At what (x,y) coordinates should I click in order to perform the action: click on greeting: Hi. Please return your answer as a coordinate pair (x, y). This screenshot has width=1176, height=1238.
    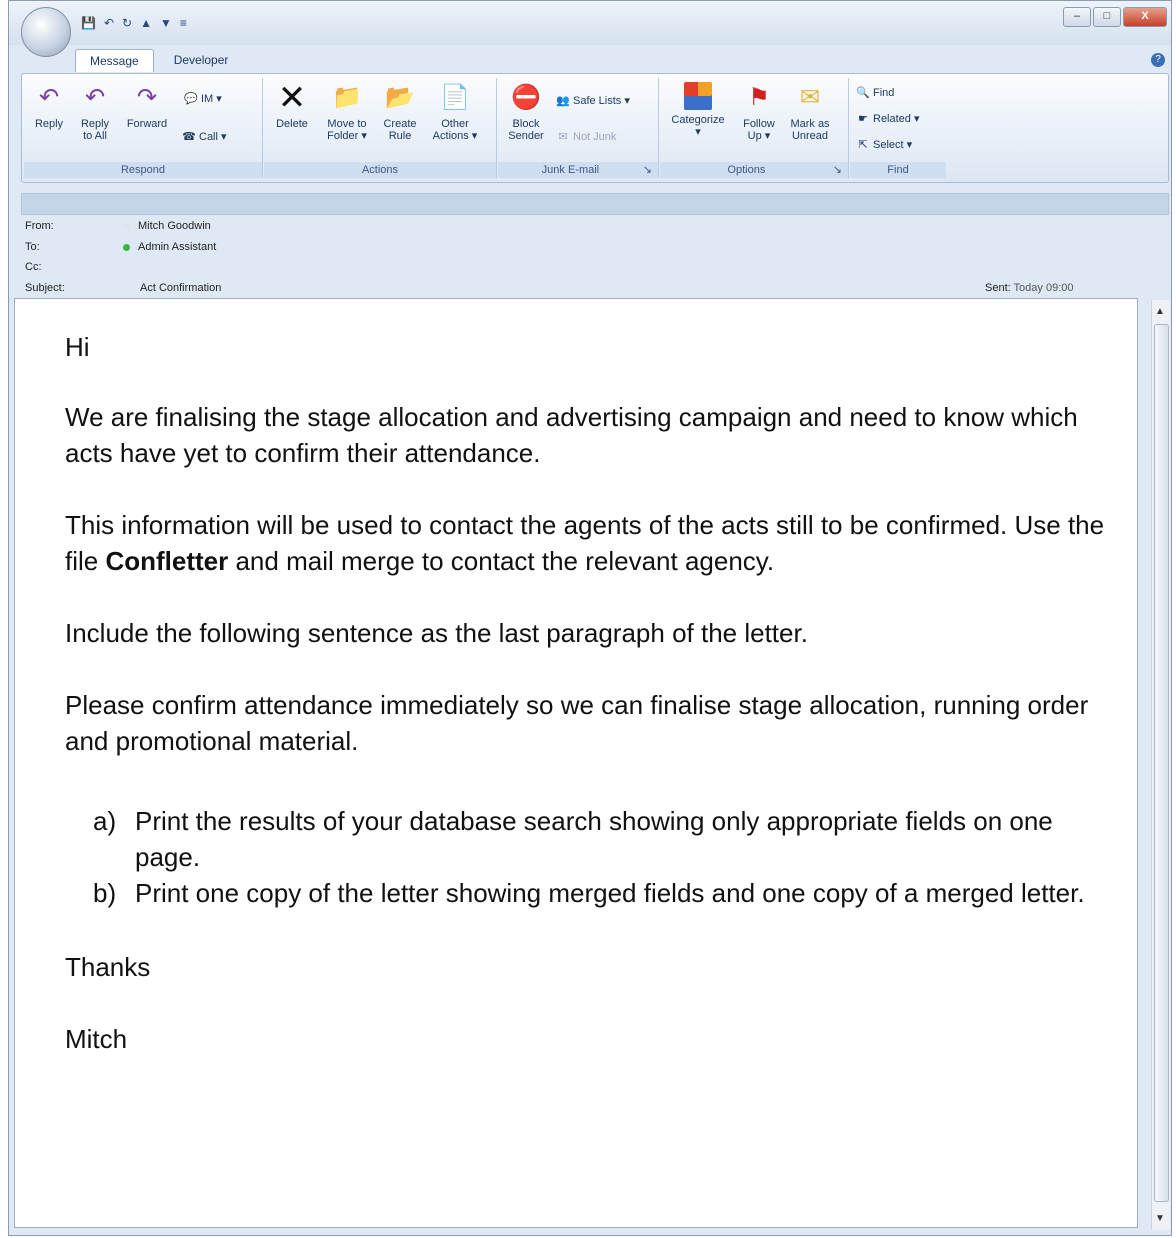
    Looking at the image, I should click on (77, 347).